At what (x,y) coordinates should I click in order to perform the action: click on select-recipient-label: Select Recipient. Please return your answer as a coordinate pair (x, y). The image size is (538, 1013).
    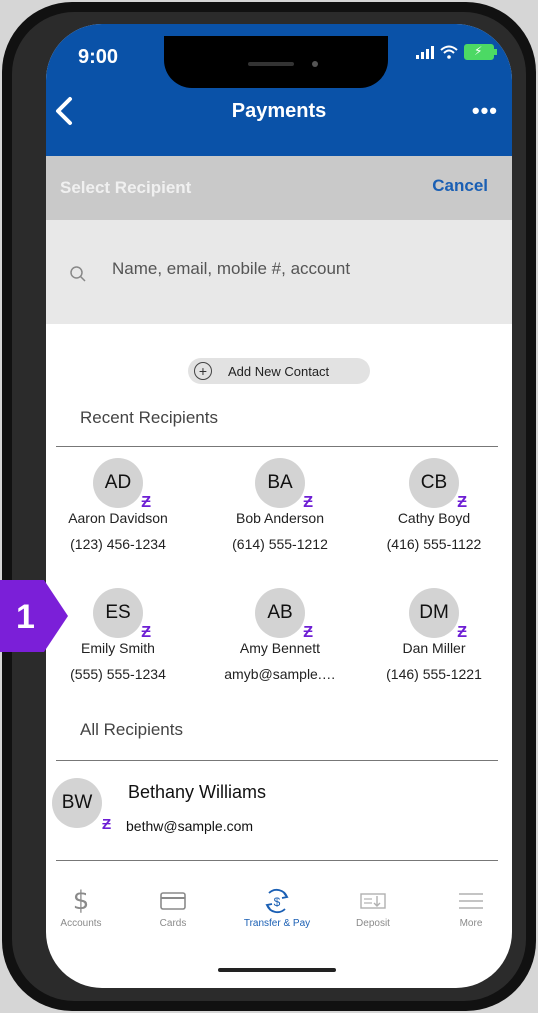
    Looking at the image, I should click on (126, 187).